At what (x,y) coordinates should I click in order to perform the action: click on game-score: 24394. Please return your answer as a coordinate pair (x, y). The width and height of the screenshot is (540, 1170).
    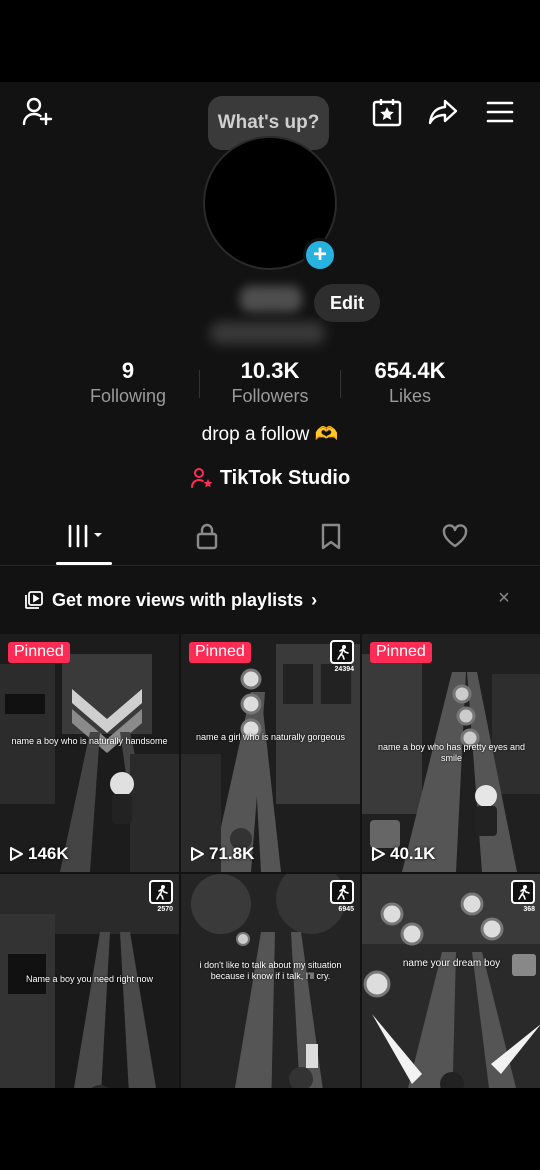
    Looking at the image, I should click on (344, 669).